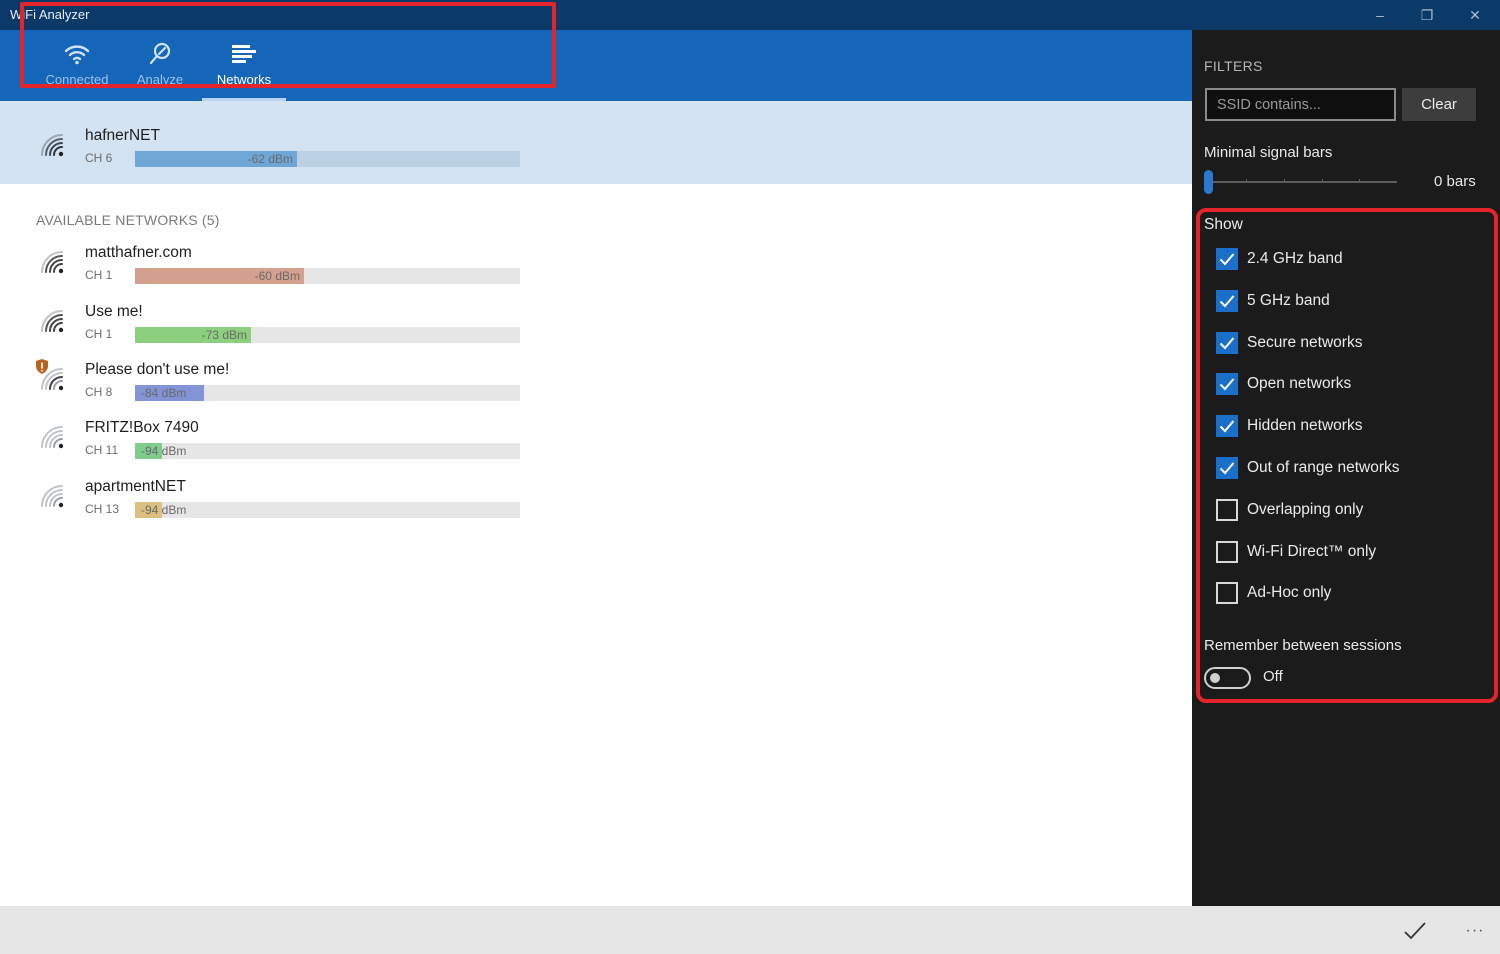 The image size is (1500, 954). What do you see at coordinates (277, 276) in the screenshot?
I see `signal-strength: -60 dBm` at bounding box center [277, 276].